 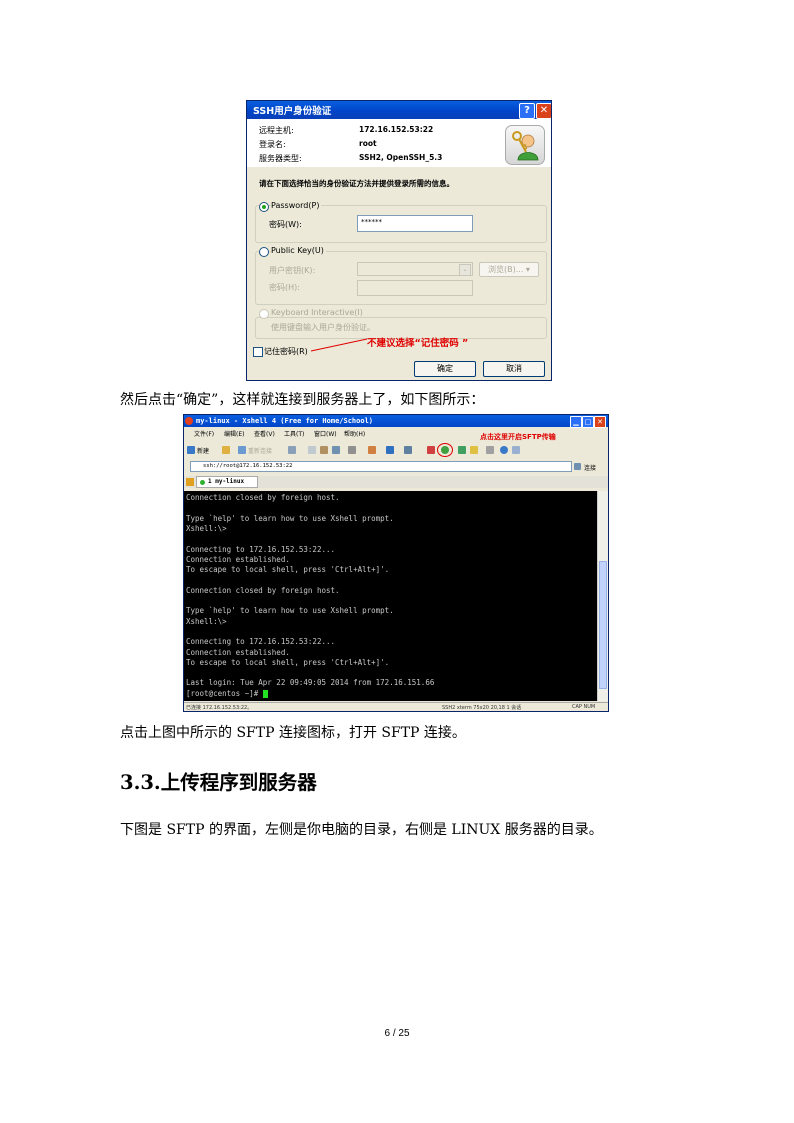 What do you see at coordinates (415, 223) in the screenshot?
I see `password-field: ******` at bounding box center [415, 223].